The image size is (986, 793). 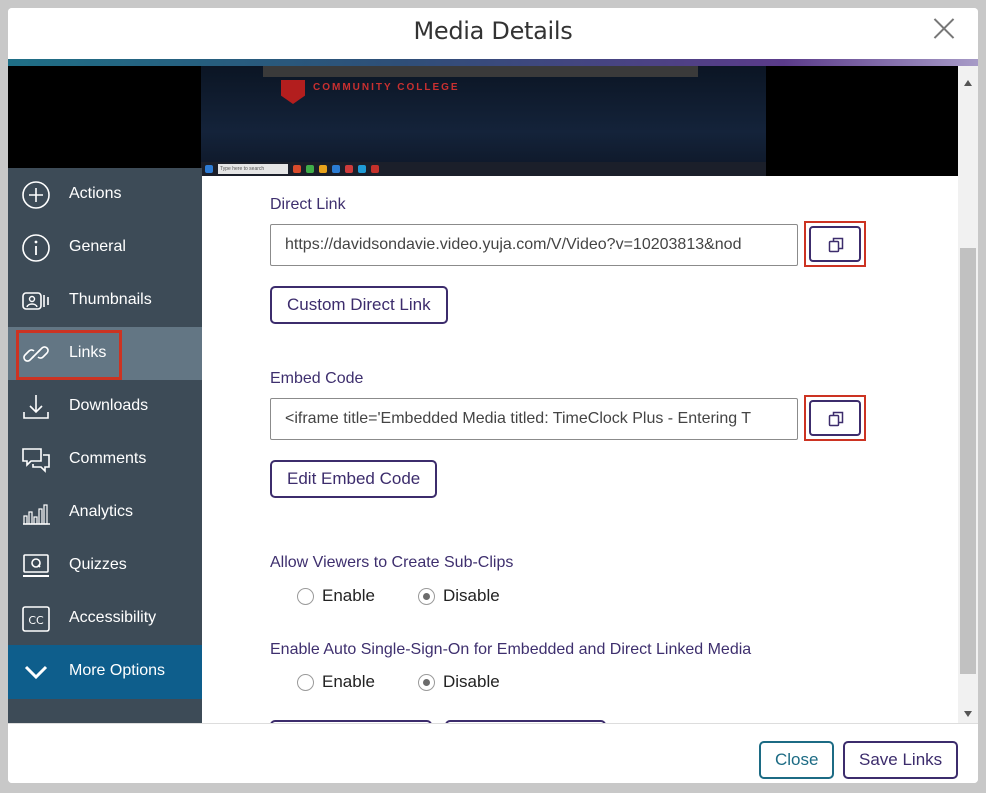 What do you see at coordinates (36, 195) in the screenshot?
I see `plus-circle-icon` at bounding box center [36, 195].